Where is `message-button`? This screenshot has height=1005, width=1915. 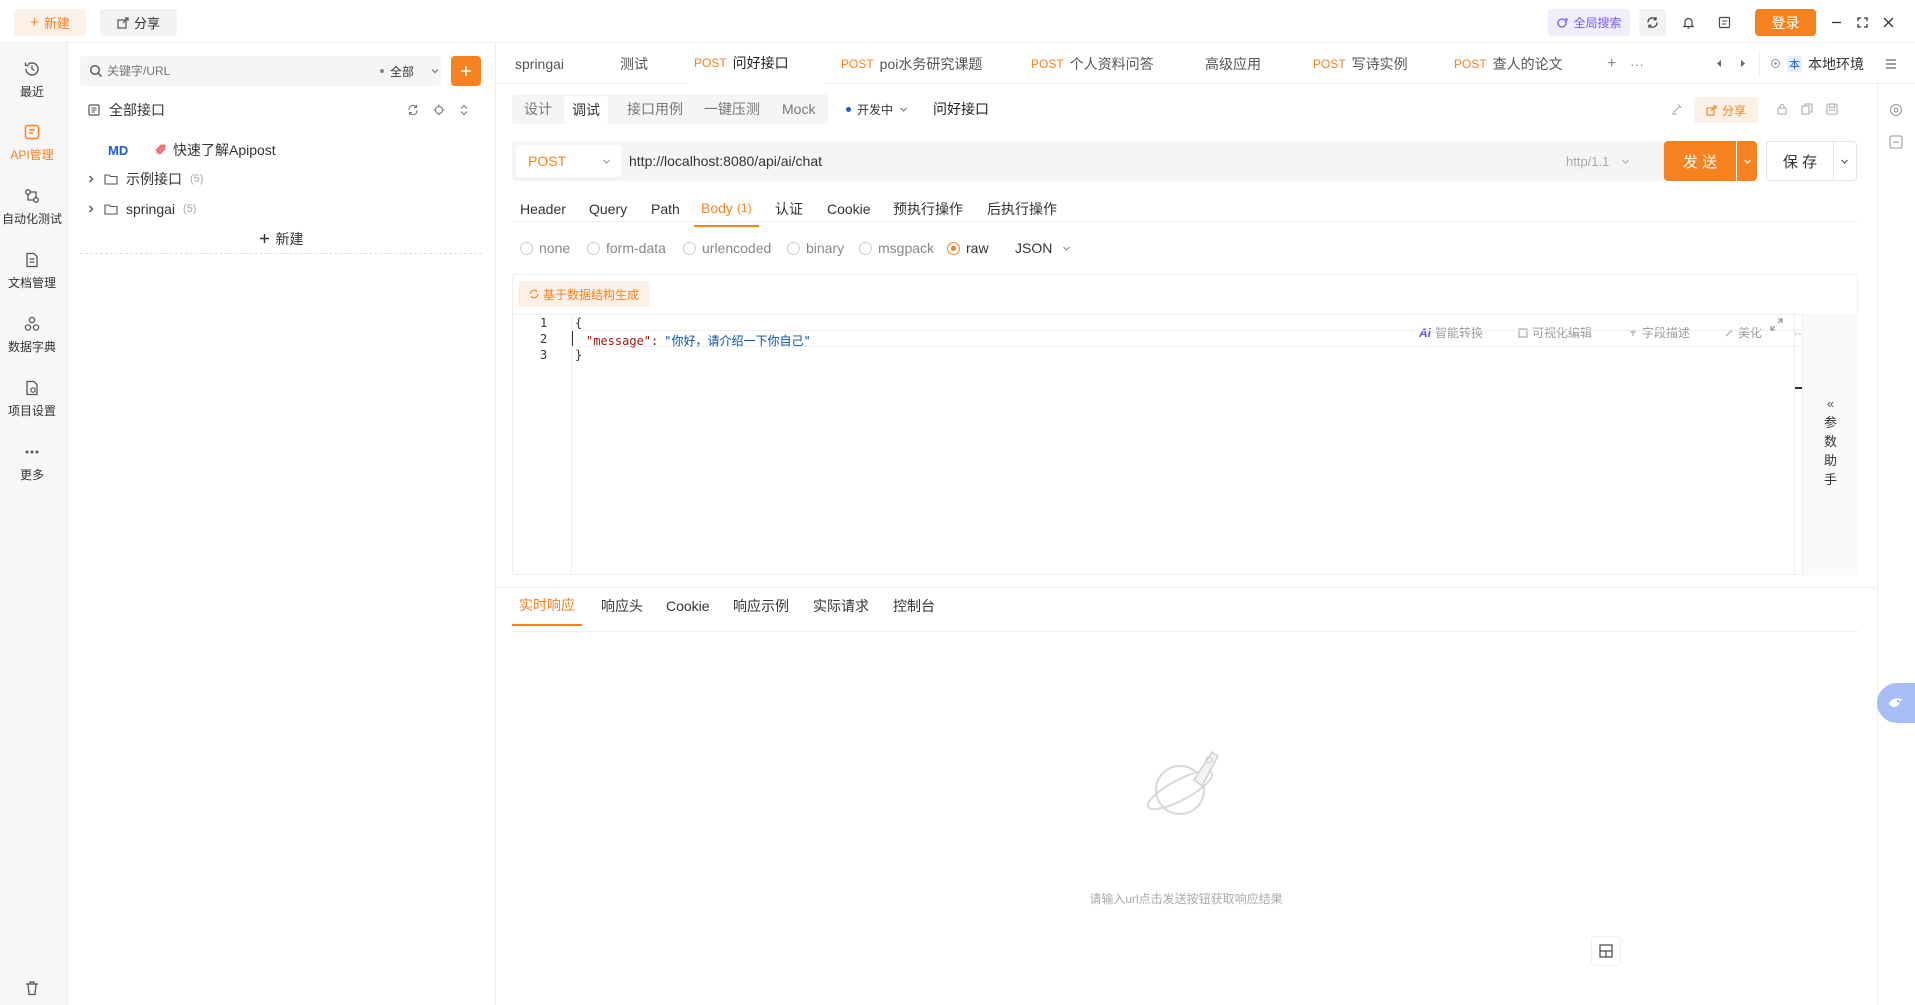 message-button is located at coordinates (1724, 22).